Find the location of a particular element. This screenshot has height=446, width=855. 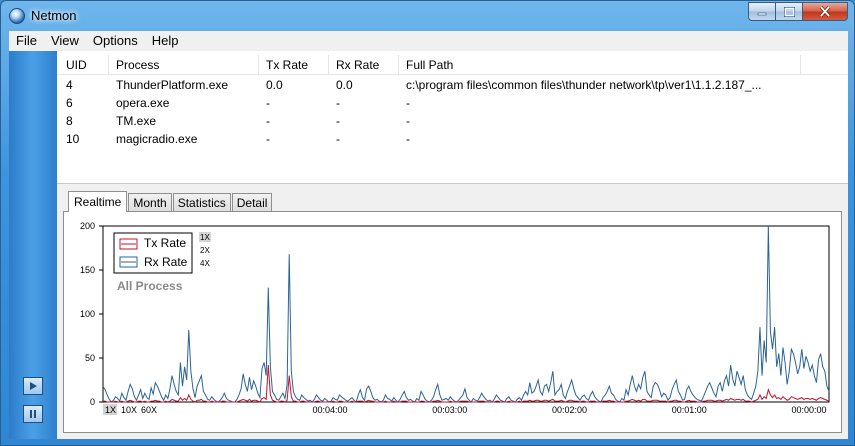

x-tick-label: 00:04:00 is located at coordinates (329, 410).